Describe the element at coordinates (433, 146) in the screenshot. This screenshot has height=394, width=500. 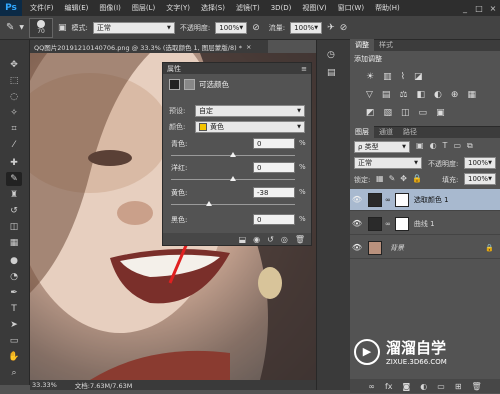
I see `adjust-filter-icon: ◐` at that location.